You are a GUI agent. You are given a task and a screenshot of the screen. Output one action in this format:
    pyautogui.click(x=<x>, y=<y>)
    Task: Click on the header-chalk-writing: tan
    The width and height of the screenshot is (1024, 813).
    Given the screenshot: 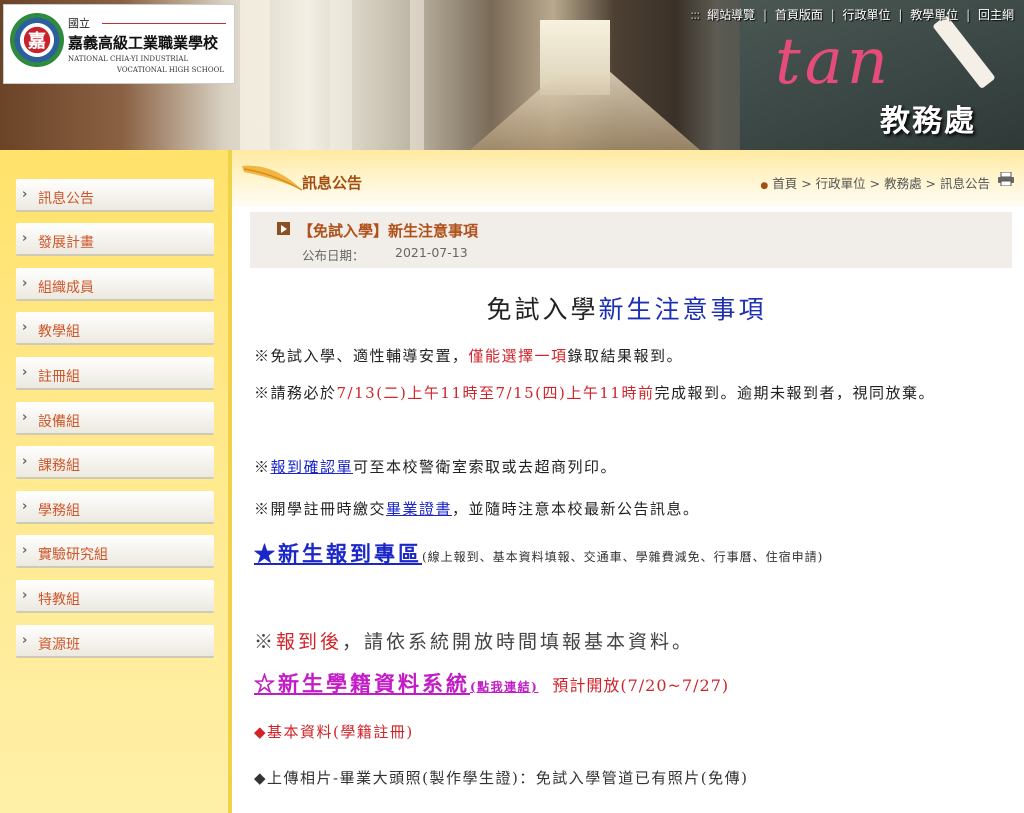 What is the action you would take?
    pyautogui.click(x=834, y=62)
    